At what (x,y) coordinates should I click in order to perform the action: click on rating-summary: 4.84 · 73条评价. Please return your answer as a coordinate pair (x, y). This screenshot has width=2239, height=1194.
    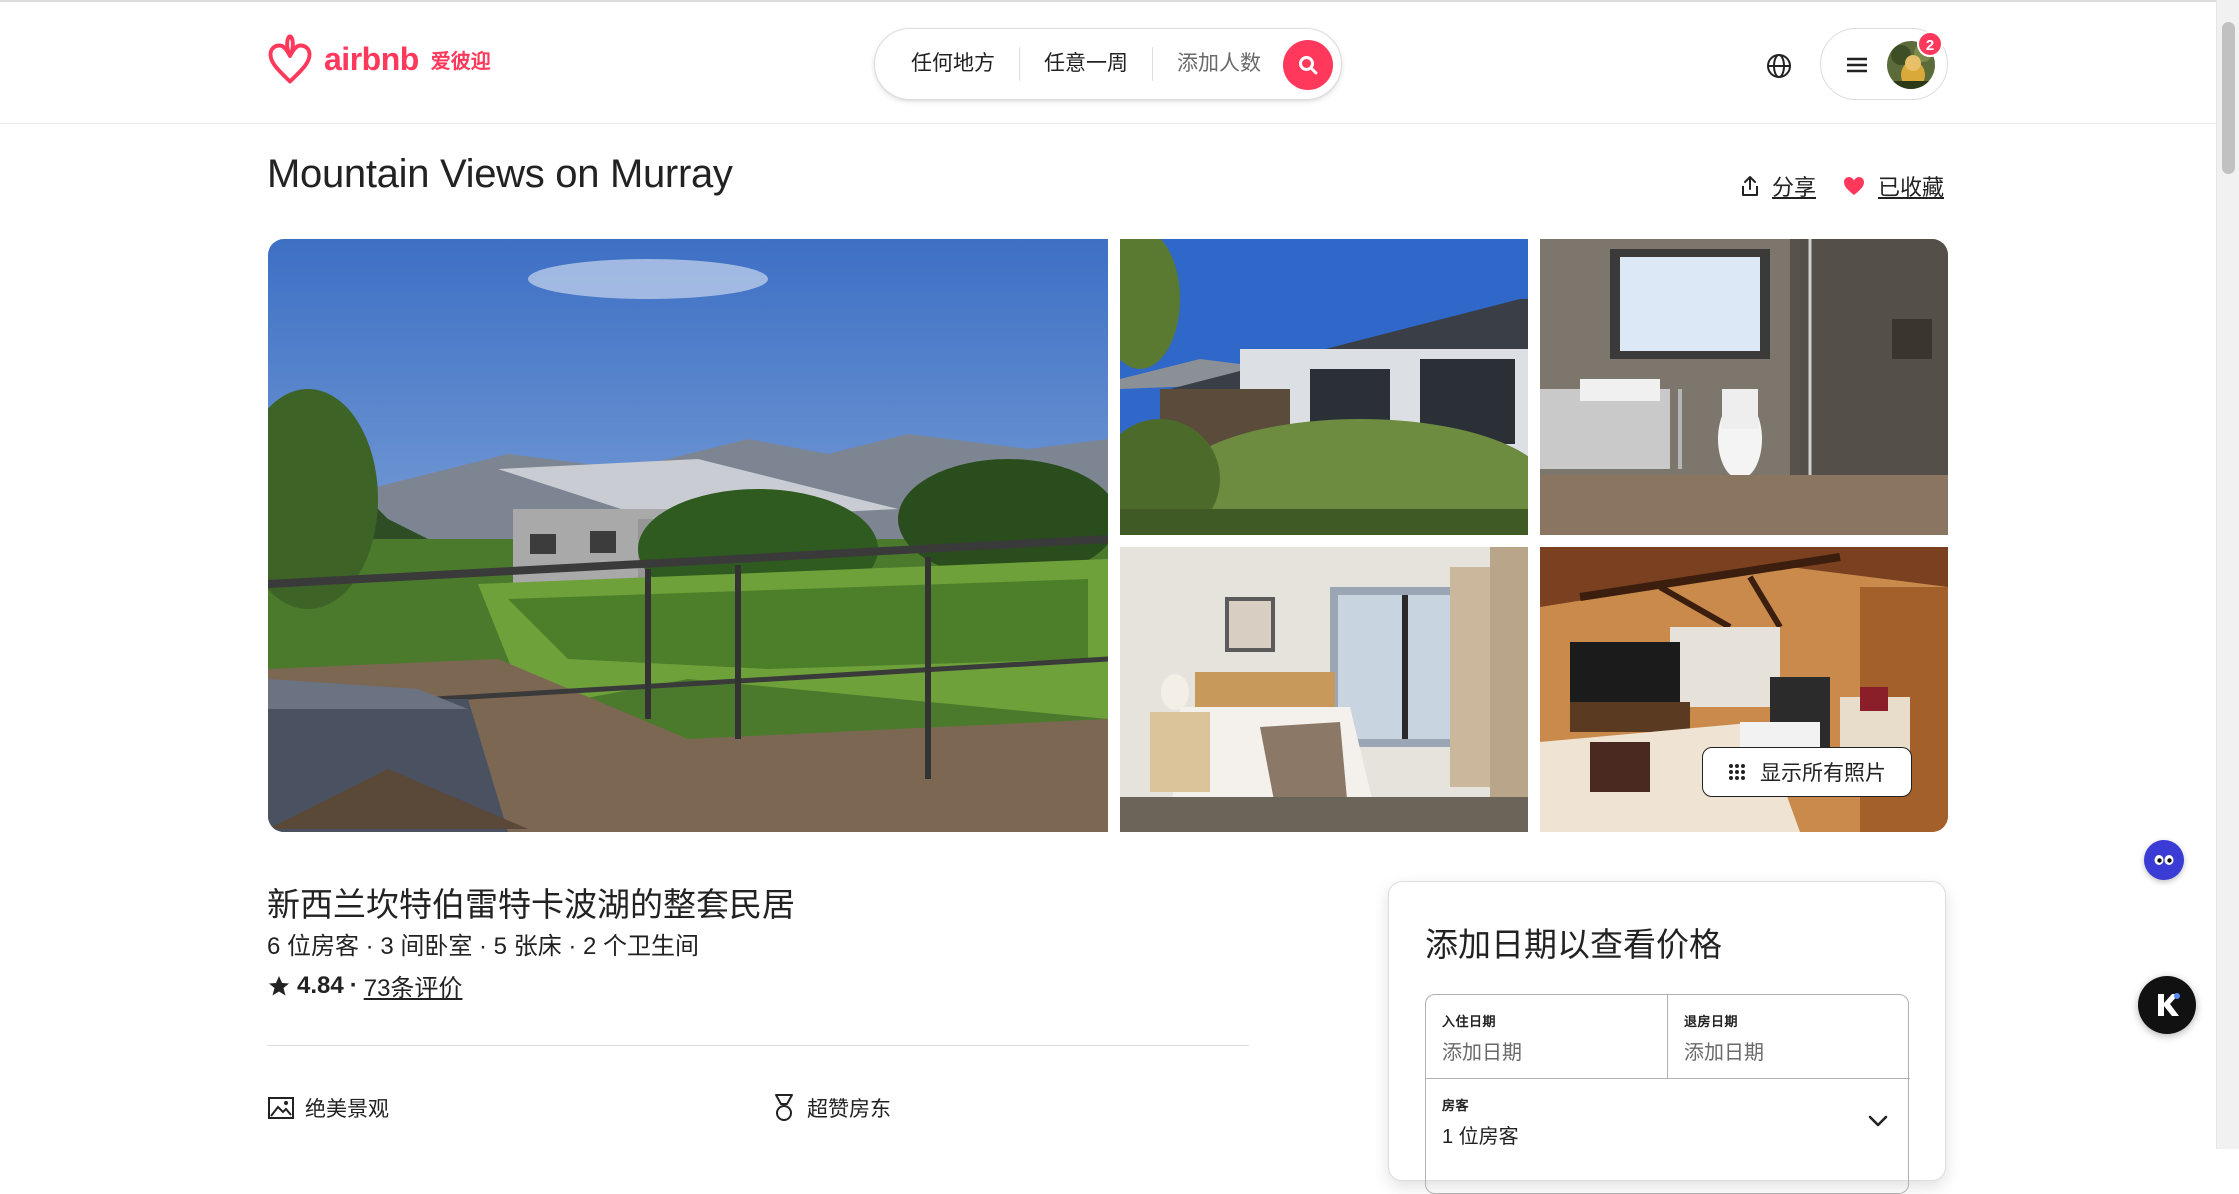
    Looking at the image, I should click on (364, 985).